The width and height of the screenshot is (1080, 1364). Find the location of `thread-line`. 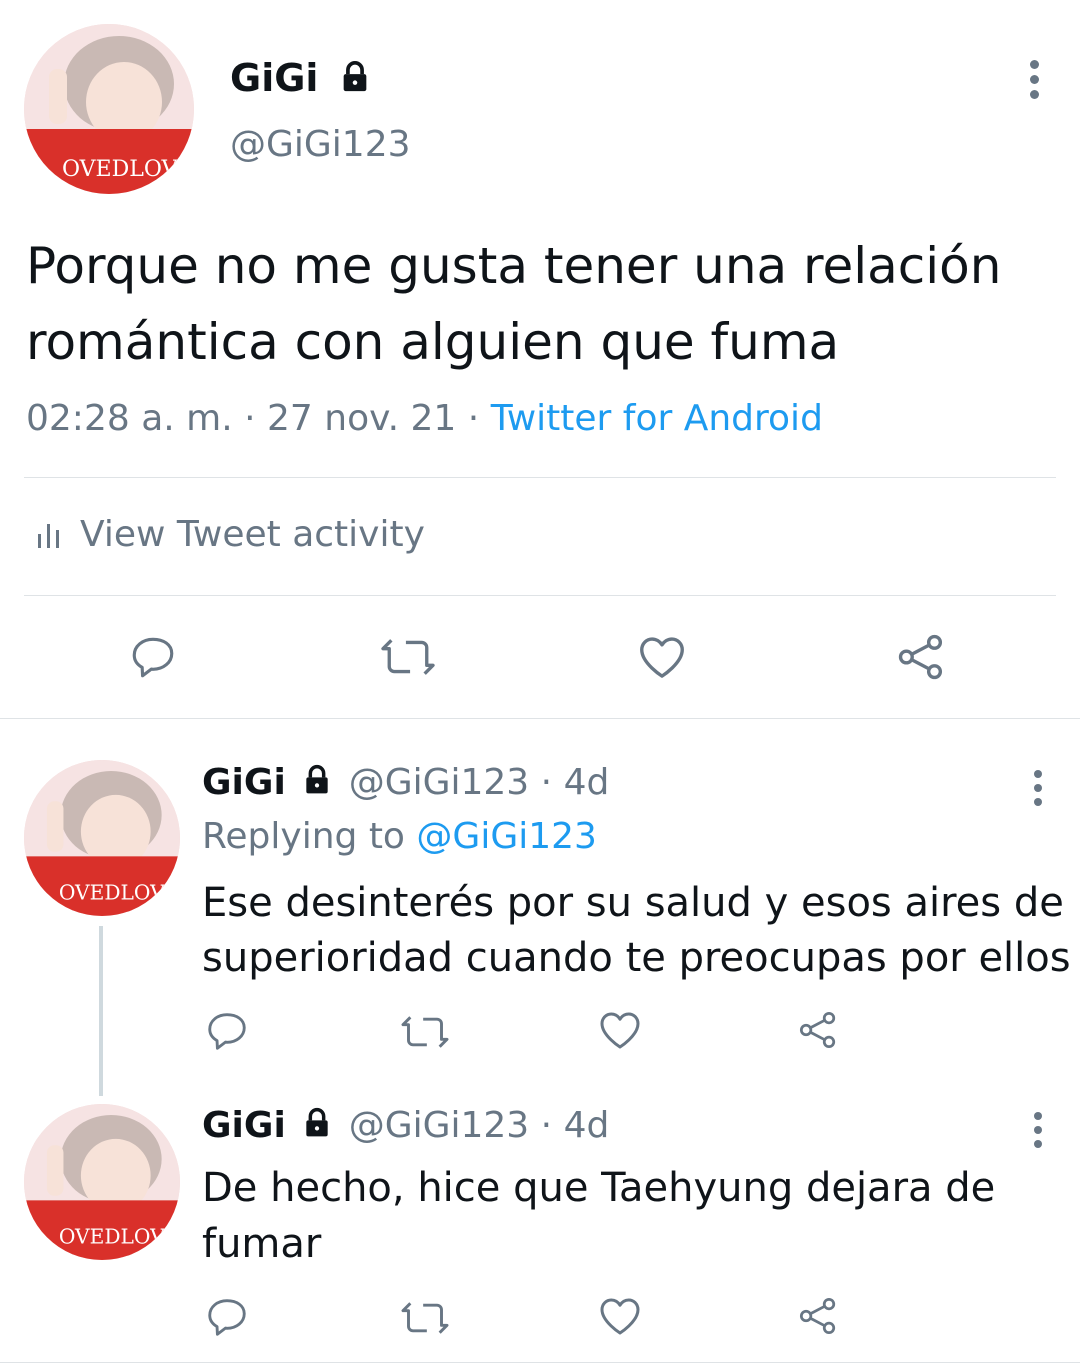

thread-line is located at coordinates (101, 1011).